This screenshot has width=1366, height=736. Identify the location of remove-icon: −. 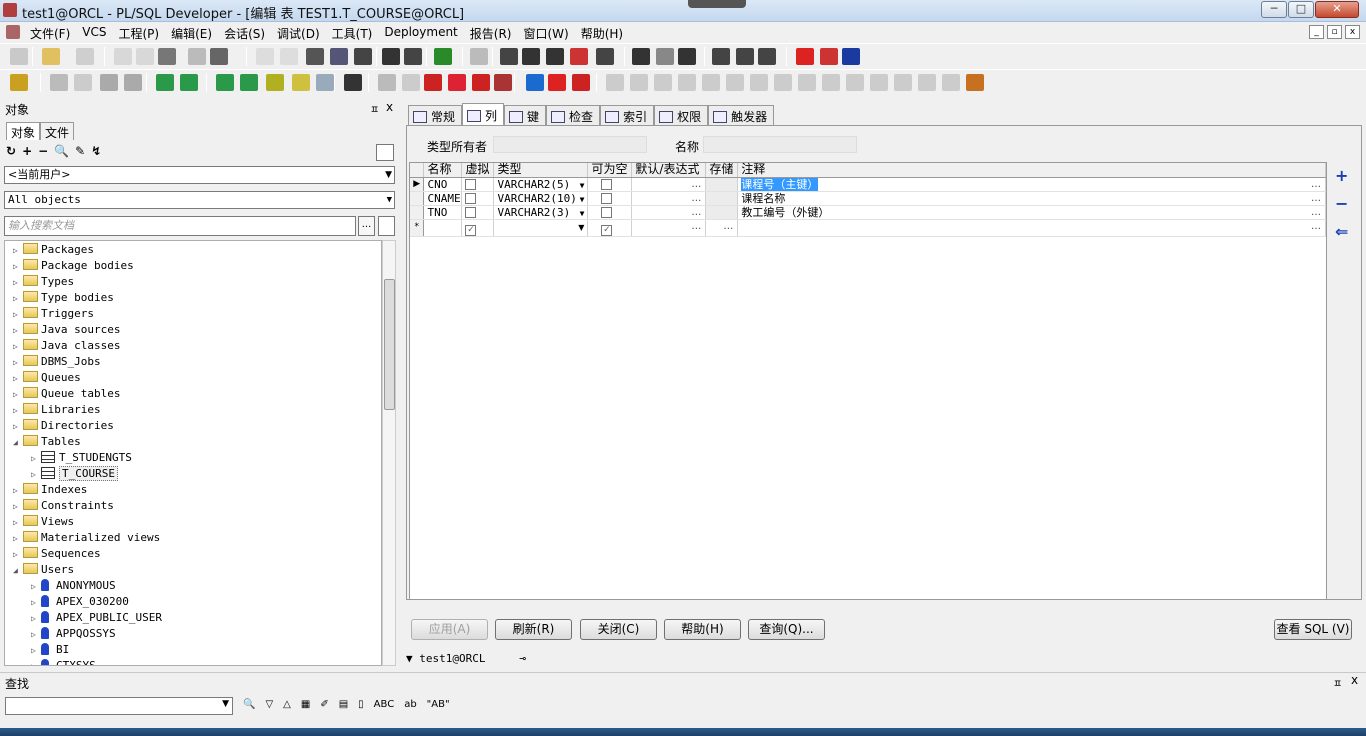
(43, 152).